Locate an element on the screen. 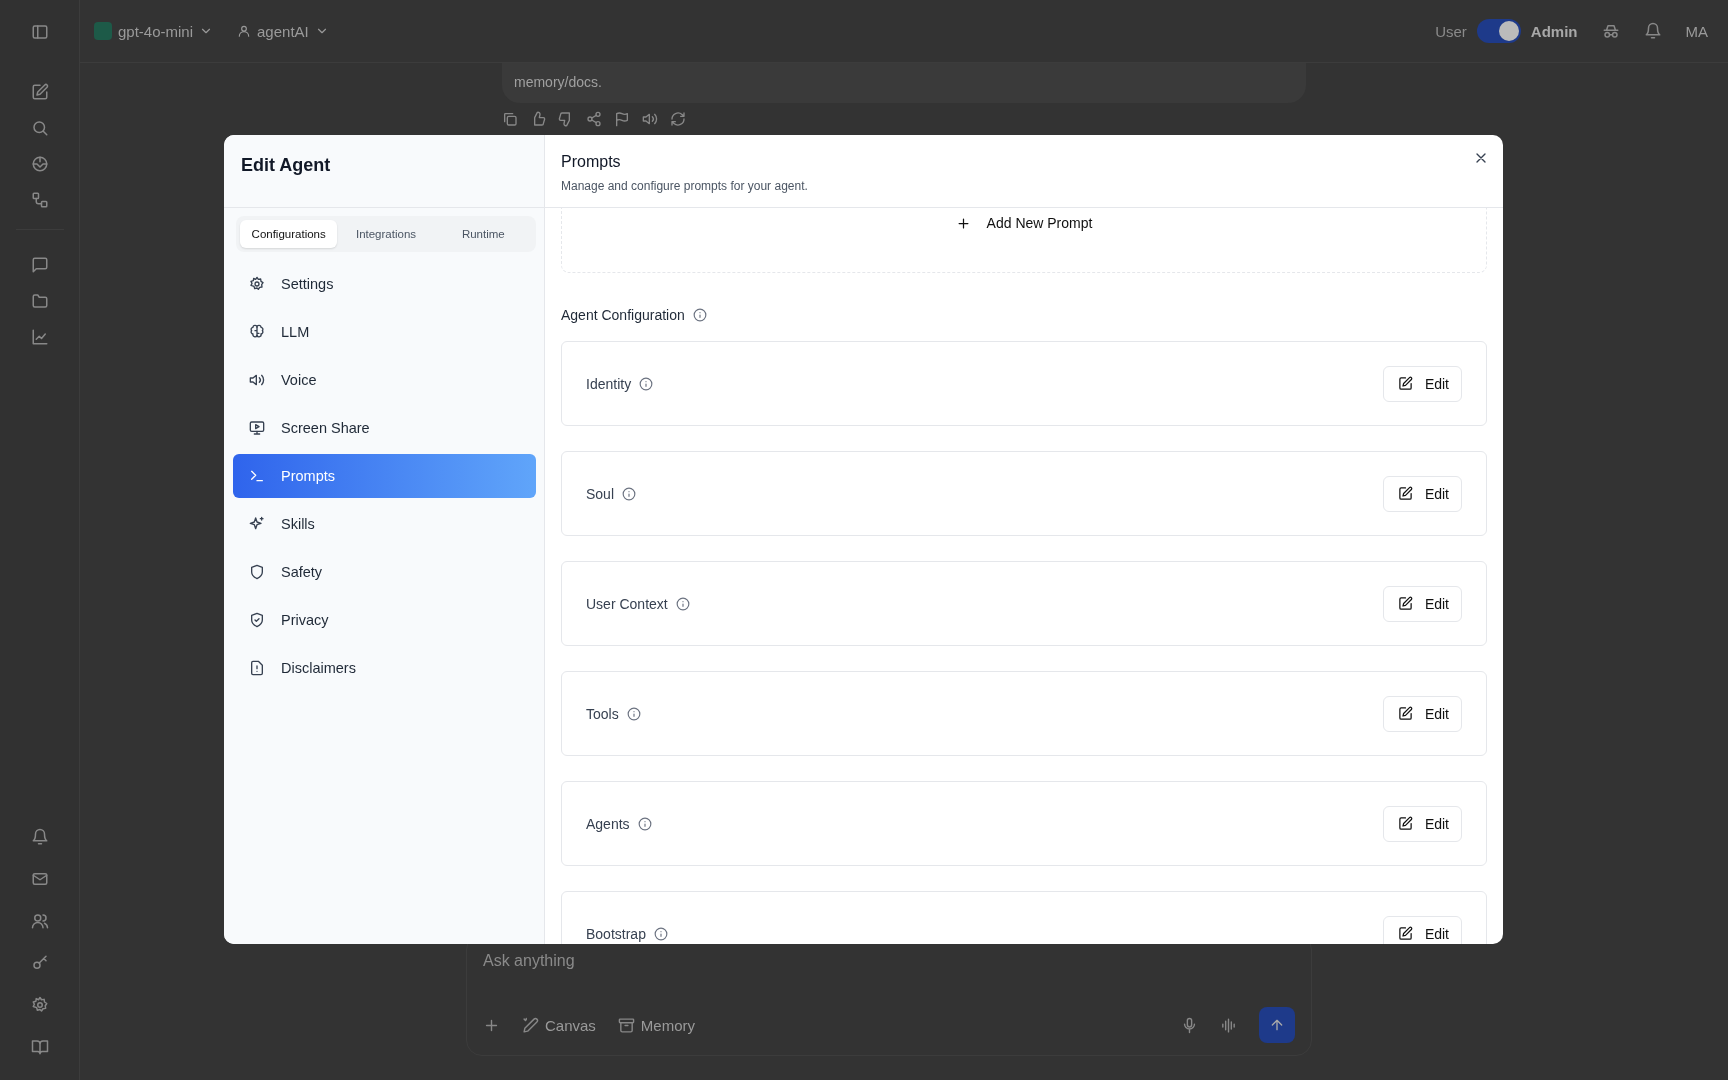 The height and width of the screenshot is (1080, 1728). nav-item: LLM is located at coordinates (384, 332).